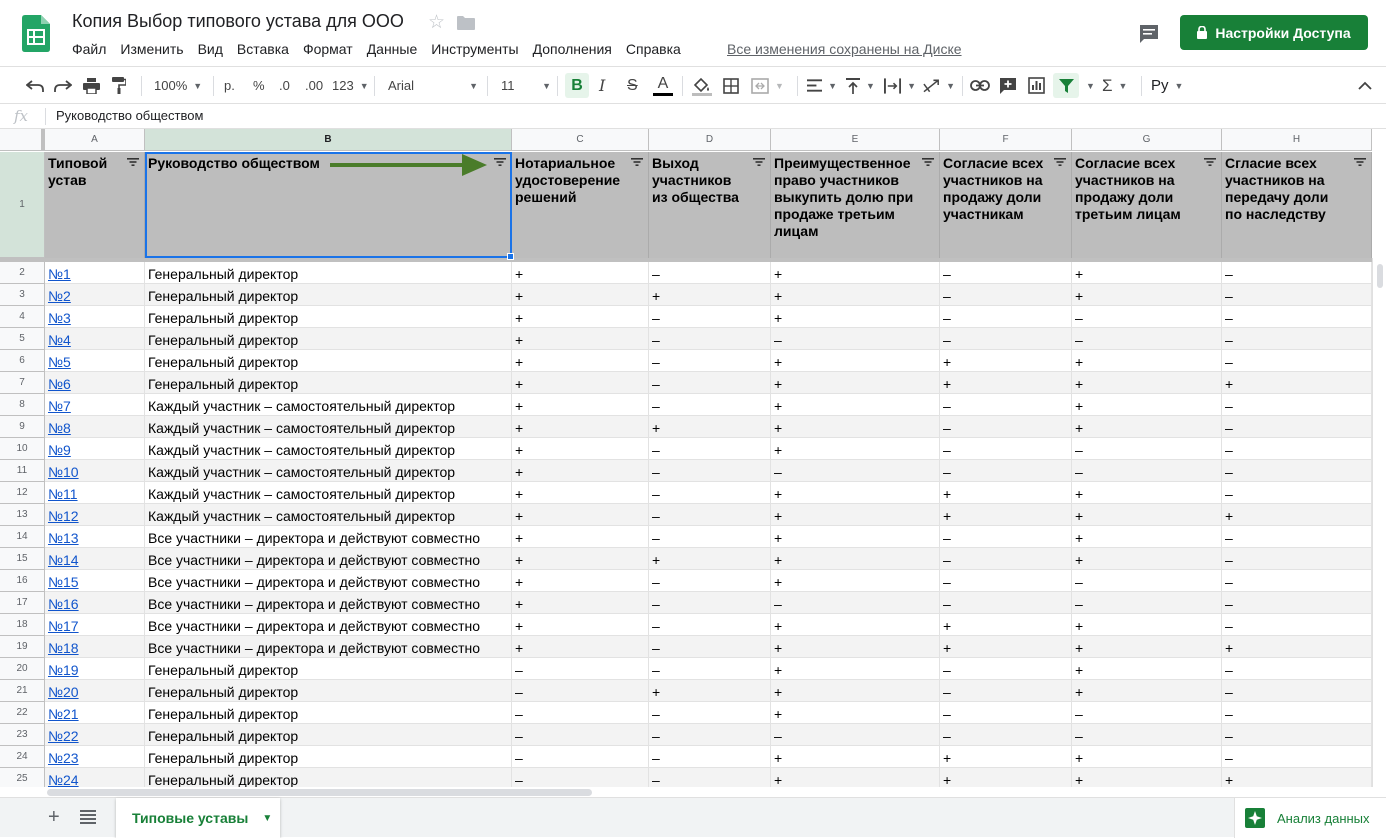 This screenshot has height=838, width=1386. What do you see at coordinates (232, 85) in the screenshot?
I see `currency-format-button: р.` at bounding box center [232, 85].